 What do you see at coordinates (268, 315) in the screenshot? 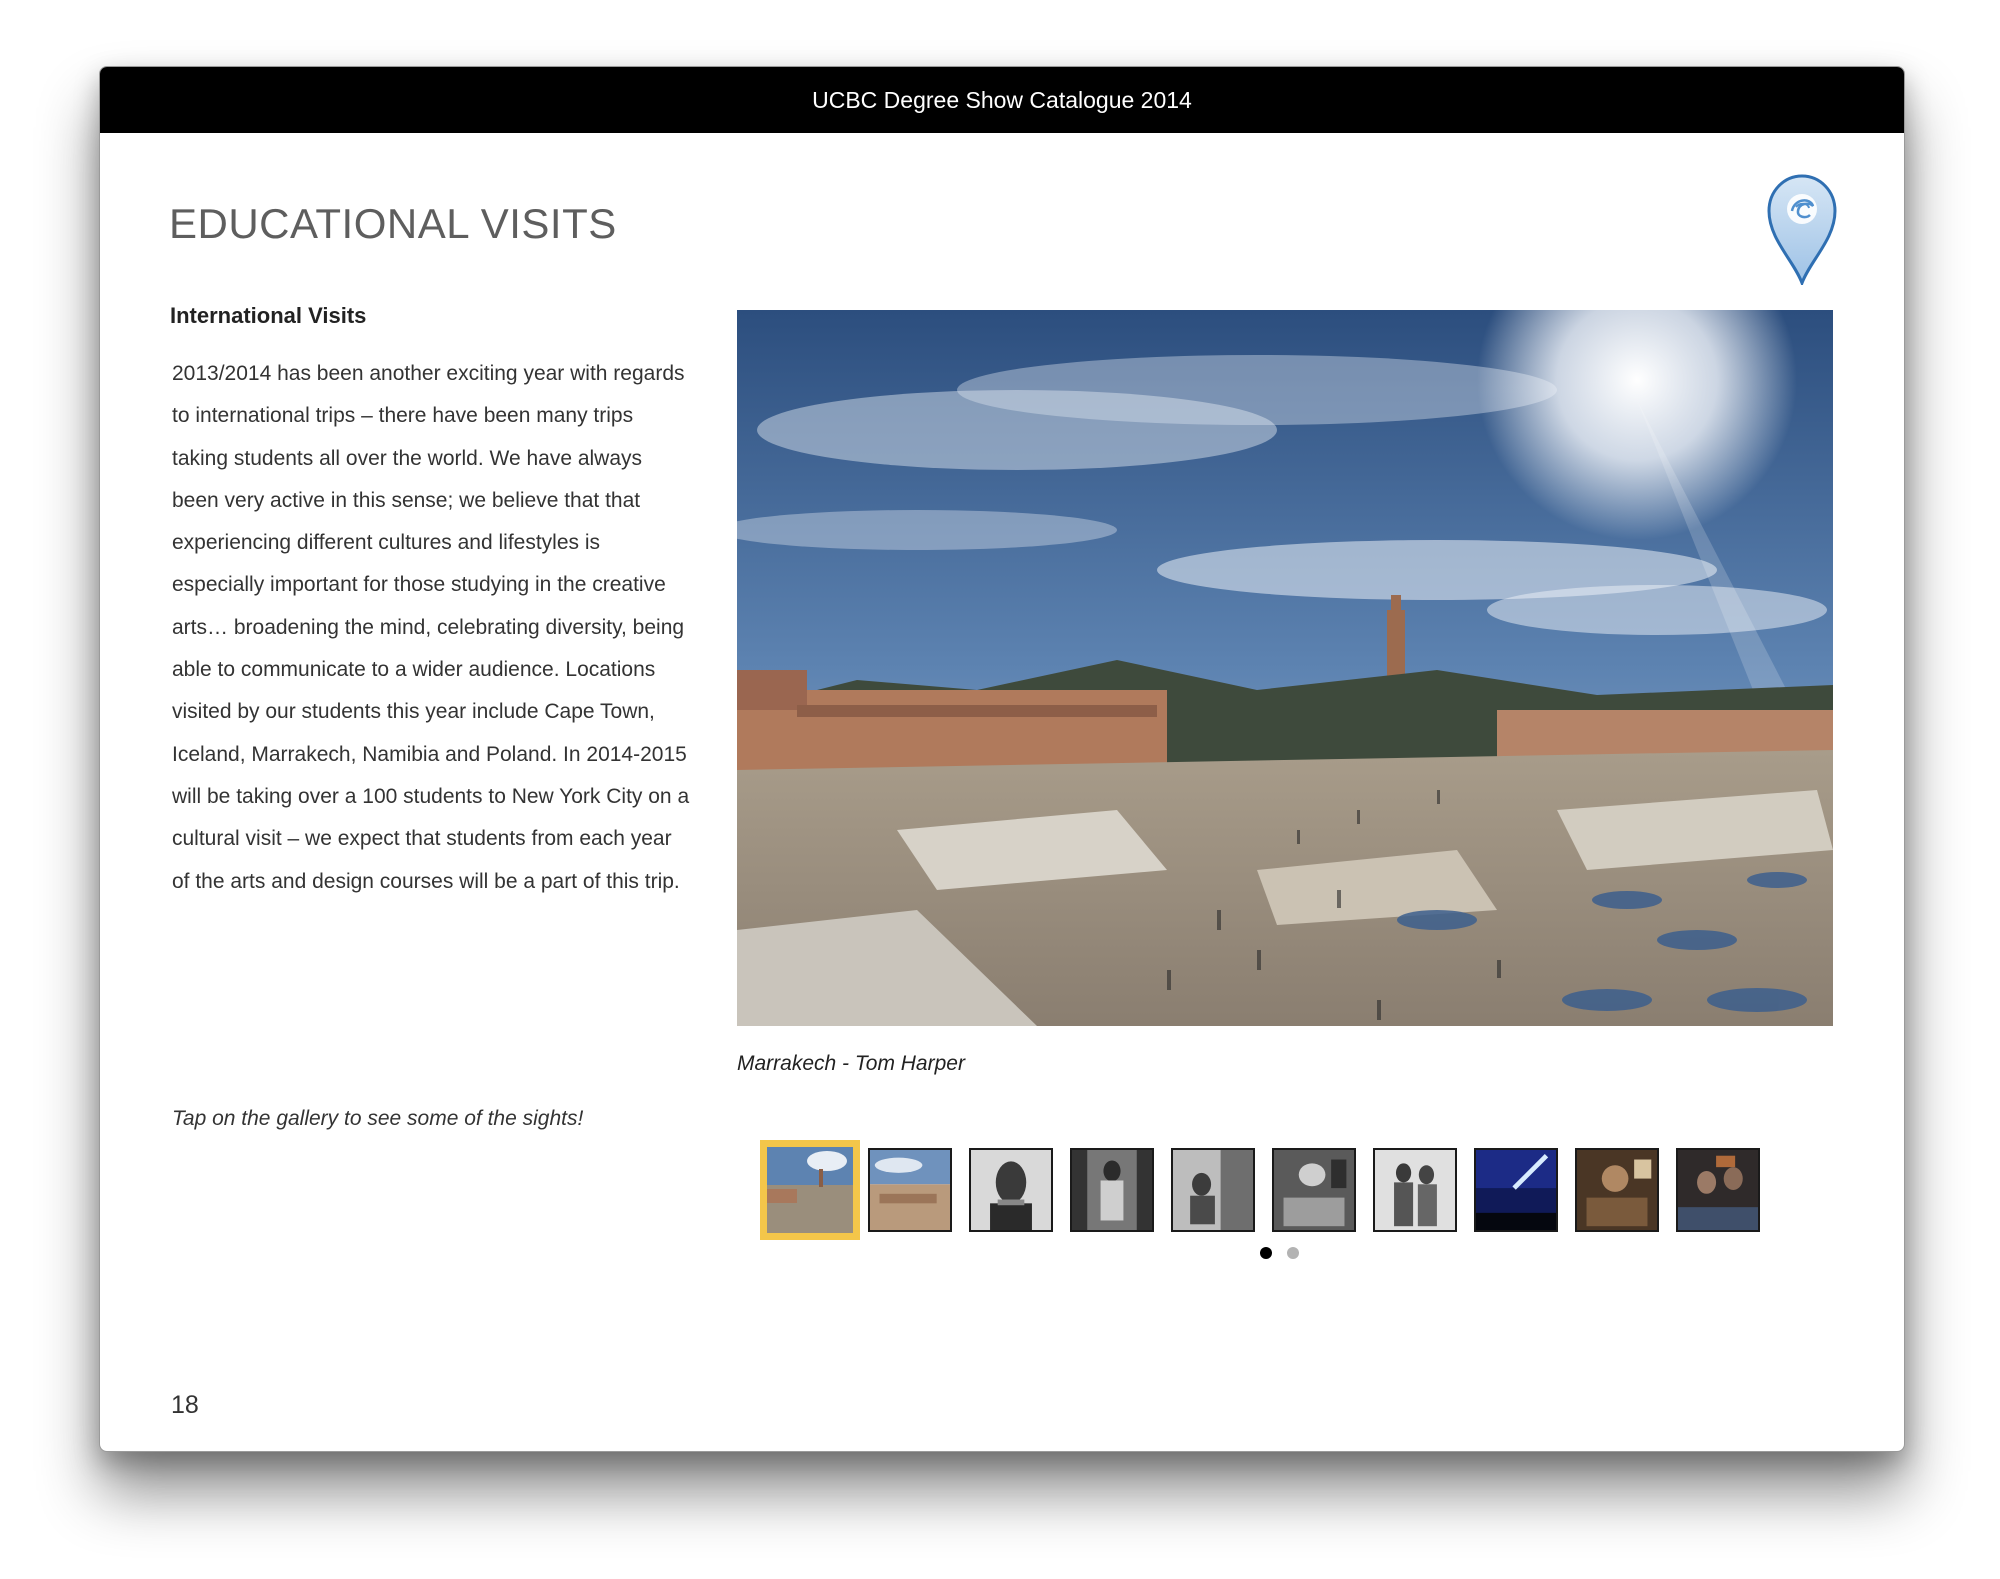
I see `section-heading: International Visits` at bounding box center [268, 315].